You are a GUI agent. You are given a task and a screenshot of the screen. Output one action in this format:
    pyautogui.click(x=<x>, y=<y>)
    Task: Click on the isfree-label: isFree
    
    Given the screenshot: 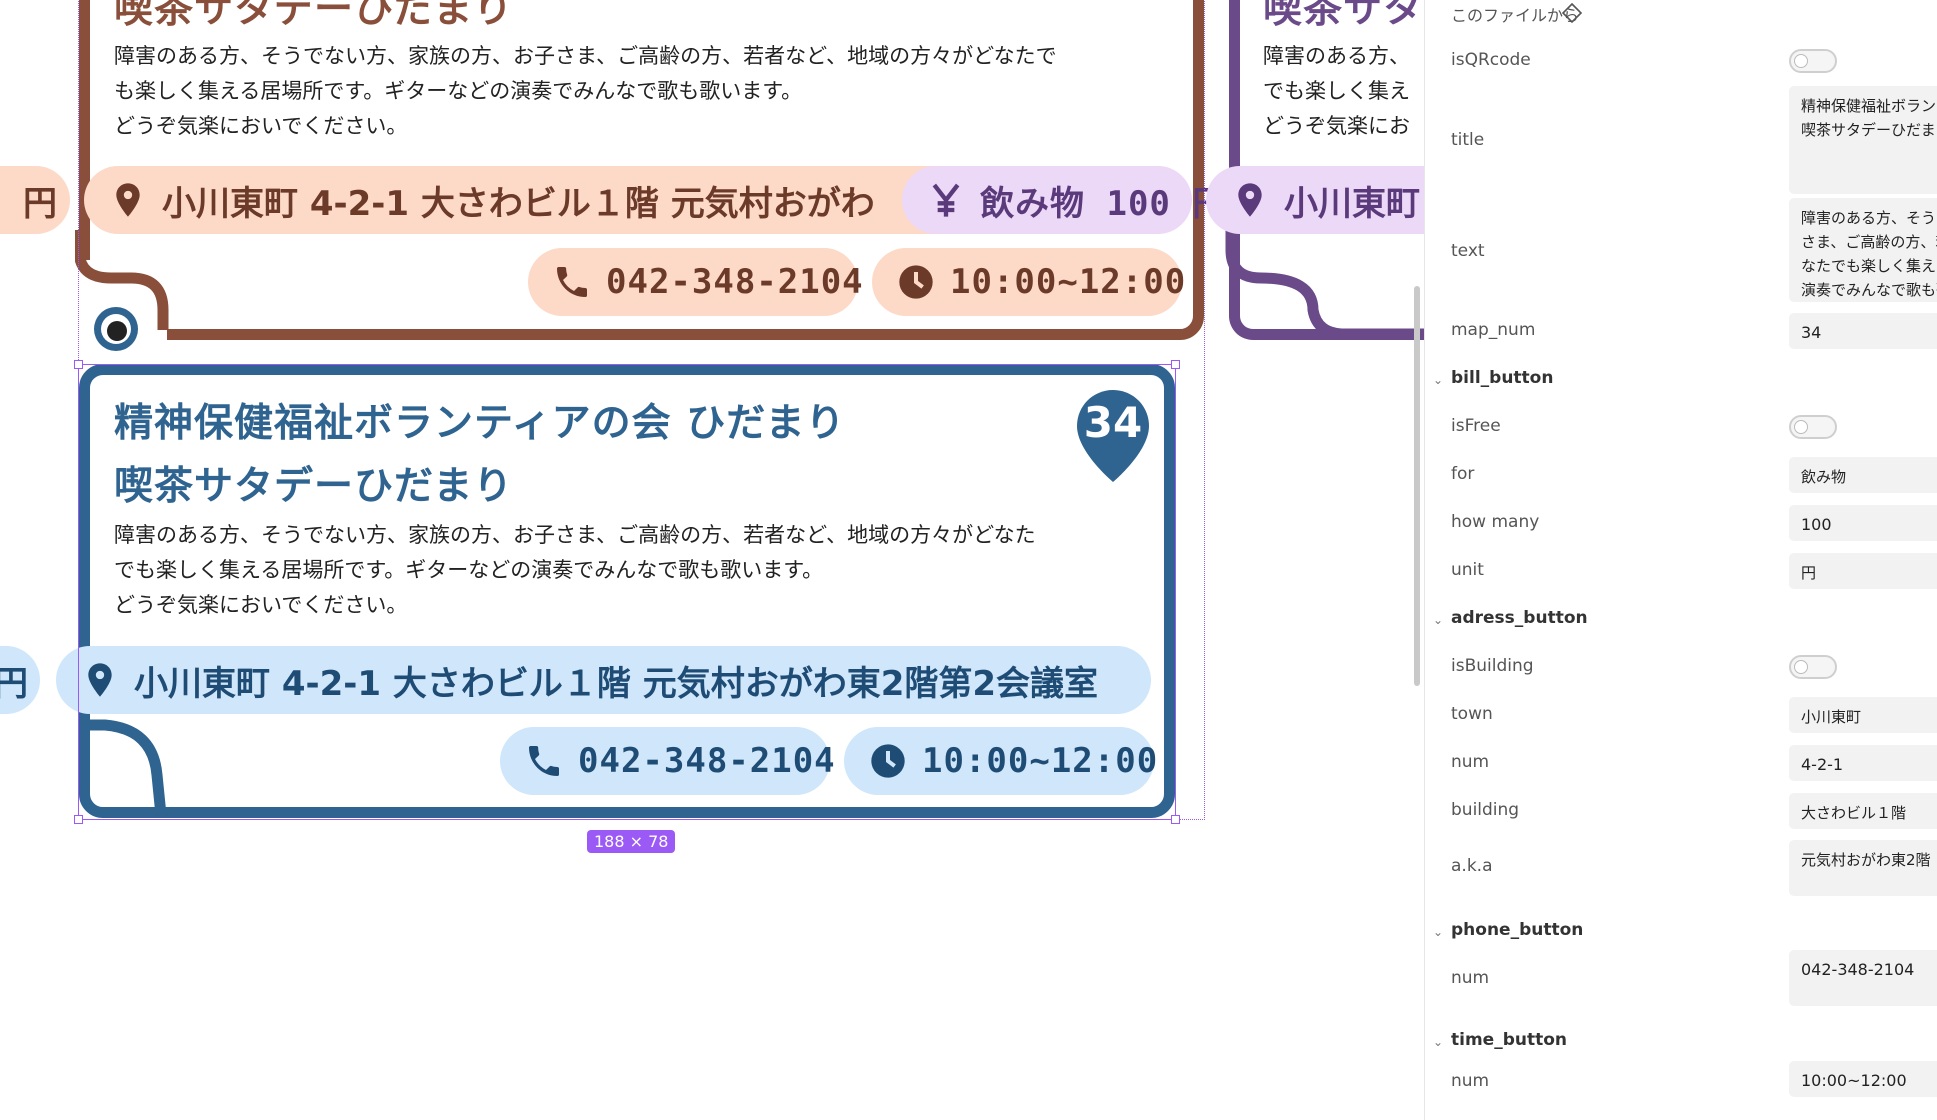 What is the action you would take?
    pyautogui.click(x=1476, y=426)
    